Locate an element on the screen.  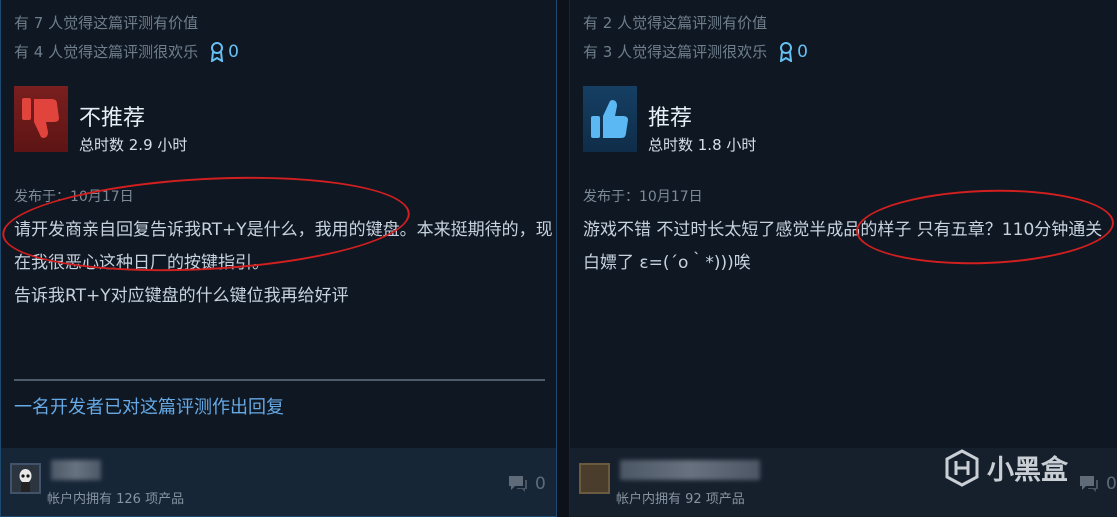
divider is located at coordinates (279, 380).